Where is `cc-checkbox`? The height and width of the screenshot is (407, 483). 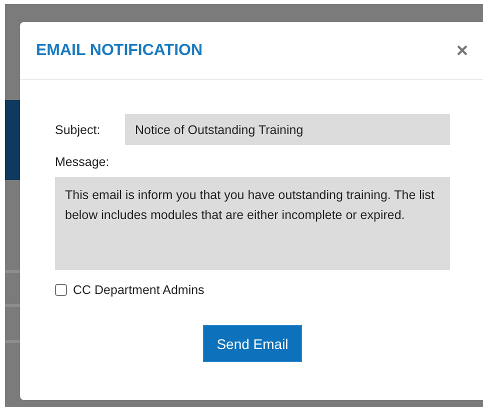 cc-checkbox is located at coordinates (61, 290).